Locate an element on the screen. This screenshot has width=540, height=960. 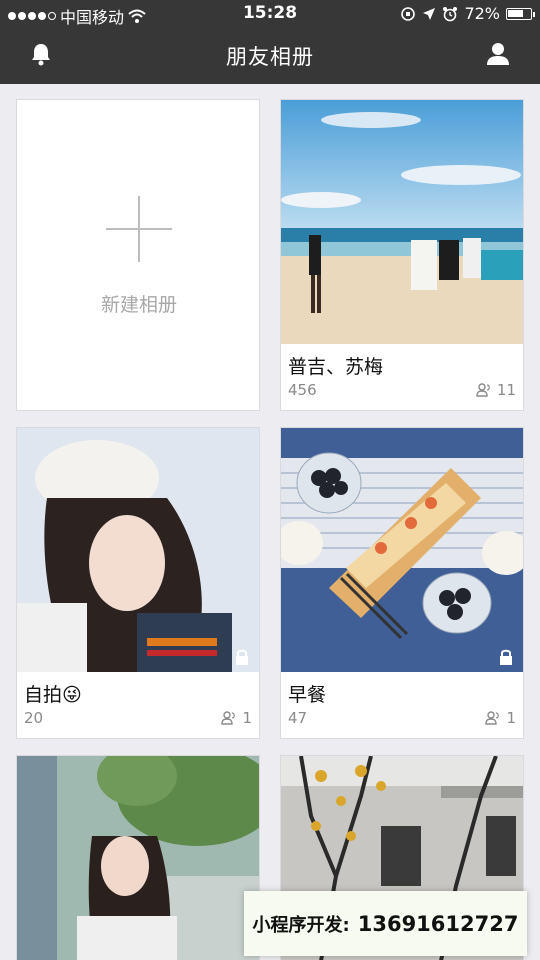
watermark-label: 小程序开发: is located at coordinates (301, 925).